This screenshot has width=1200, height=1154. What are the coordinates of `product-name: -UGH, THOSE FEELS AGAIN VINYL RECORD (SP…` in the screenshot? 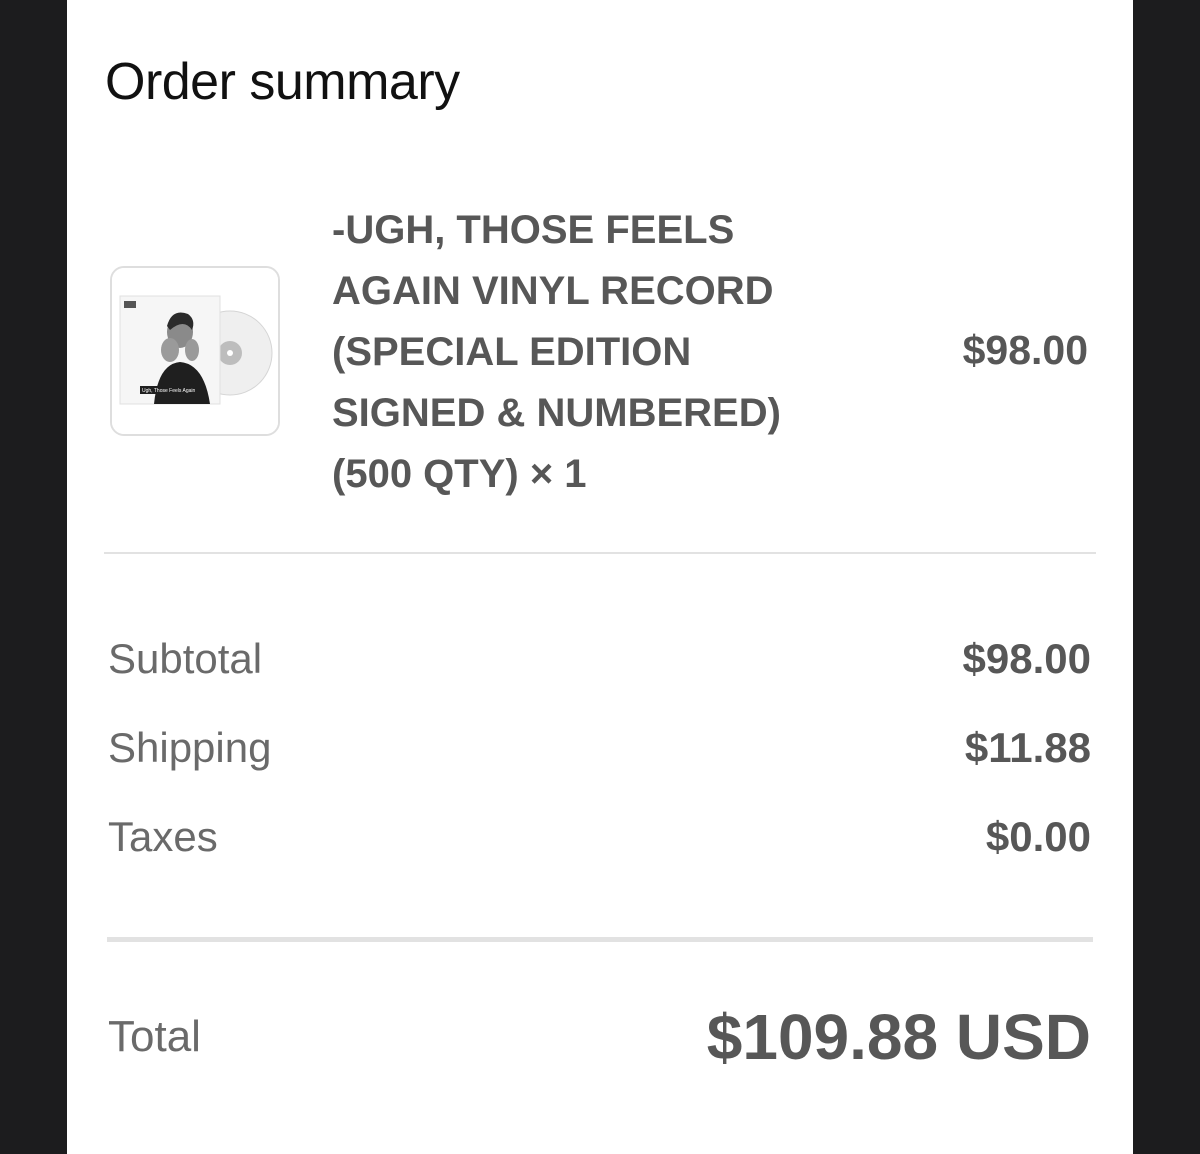 It's located at (556, 352).